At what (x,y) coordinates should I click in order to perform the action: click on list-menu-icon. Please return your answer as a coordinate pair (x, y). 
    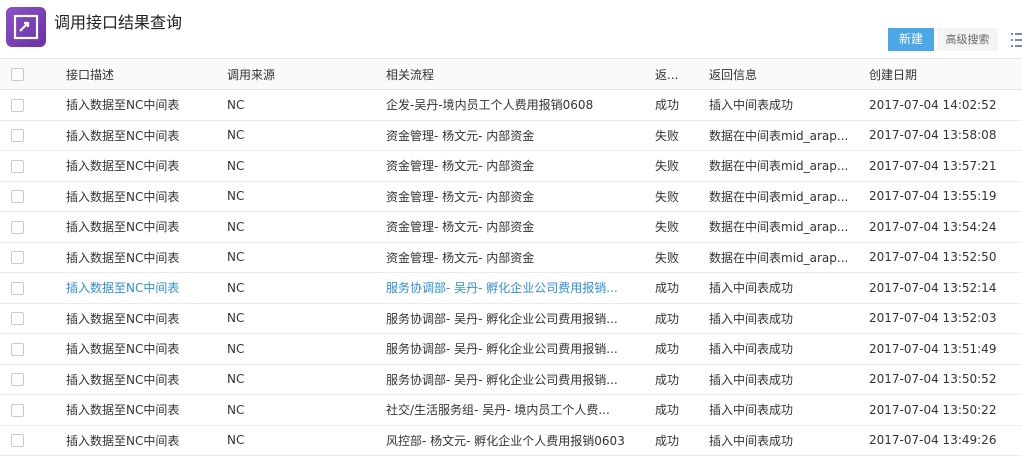
    Looking at the image, I should click on (1015, 40).